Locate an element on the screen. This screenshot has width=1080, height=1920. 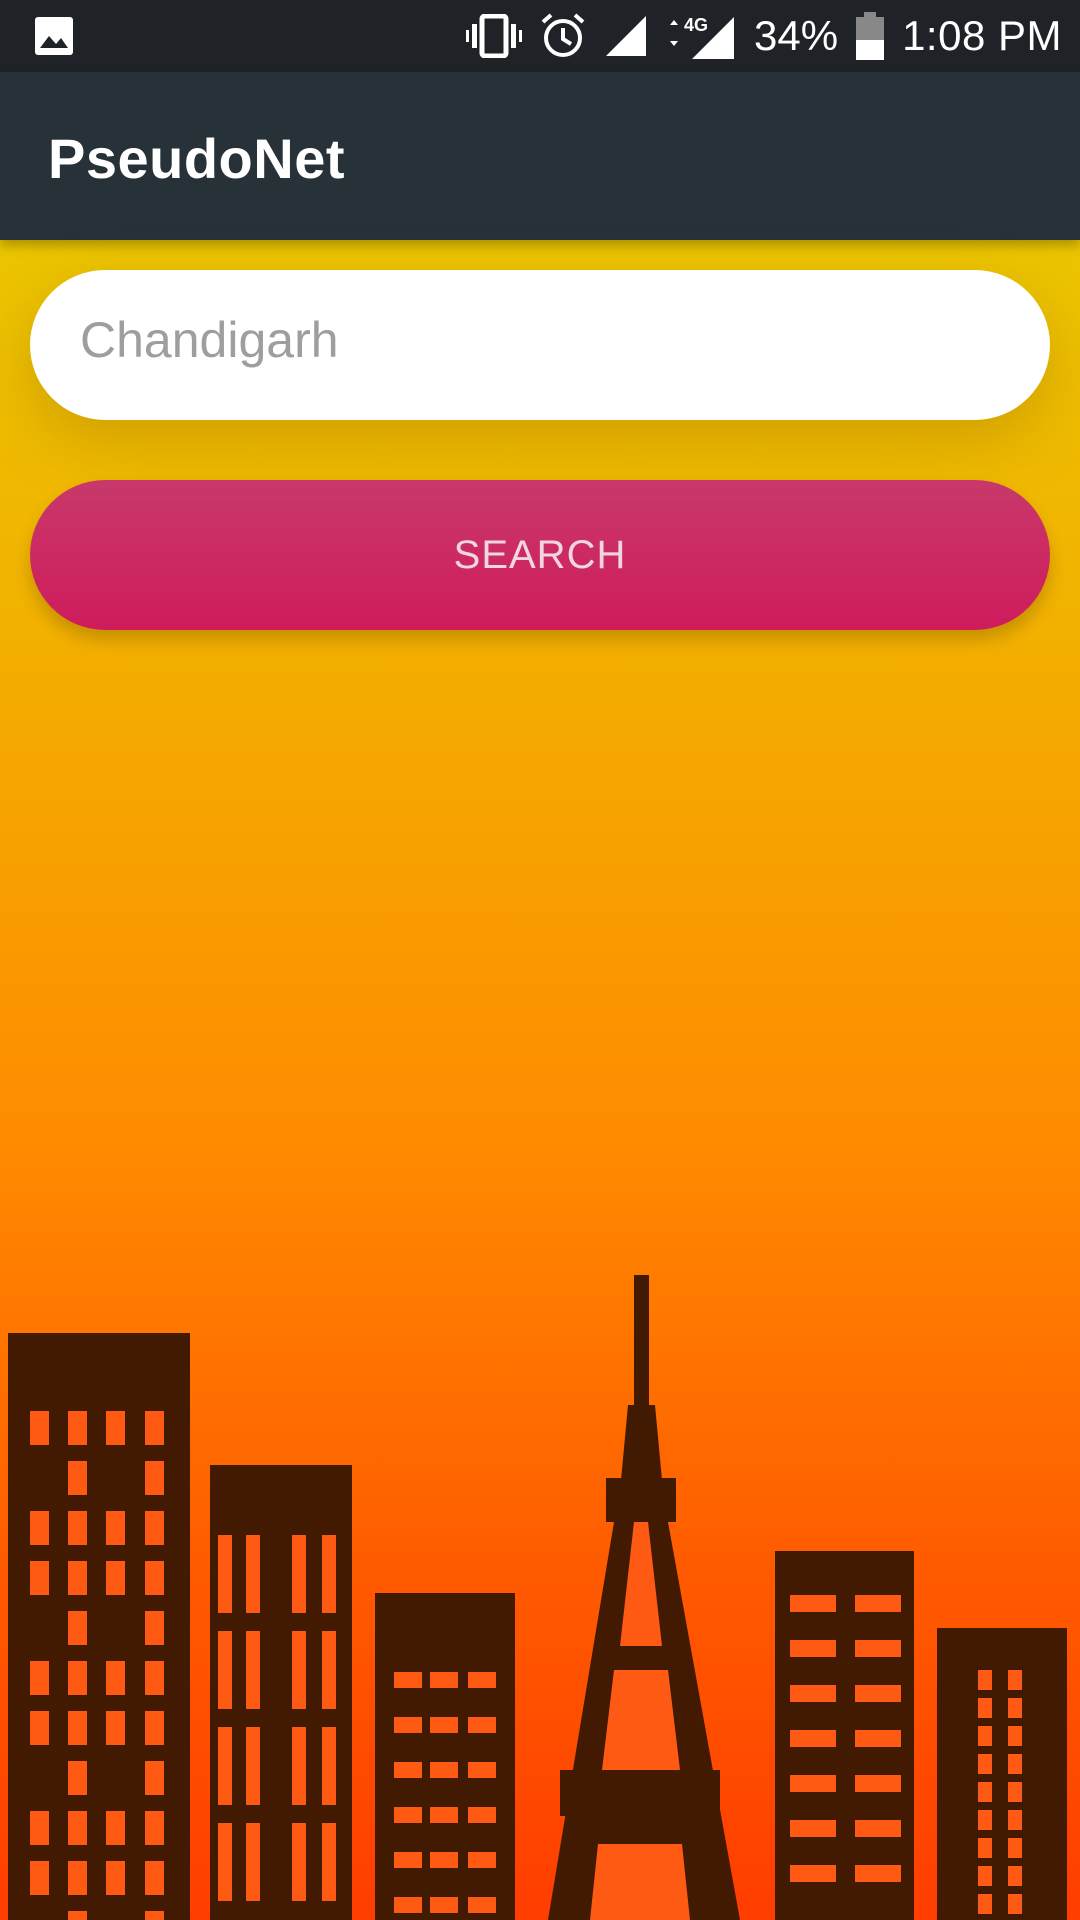
network-type-label: 4G is located at coordinates (696, 25).